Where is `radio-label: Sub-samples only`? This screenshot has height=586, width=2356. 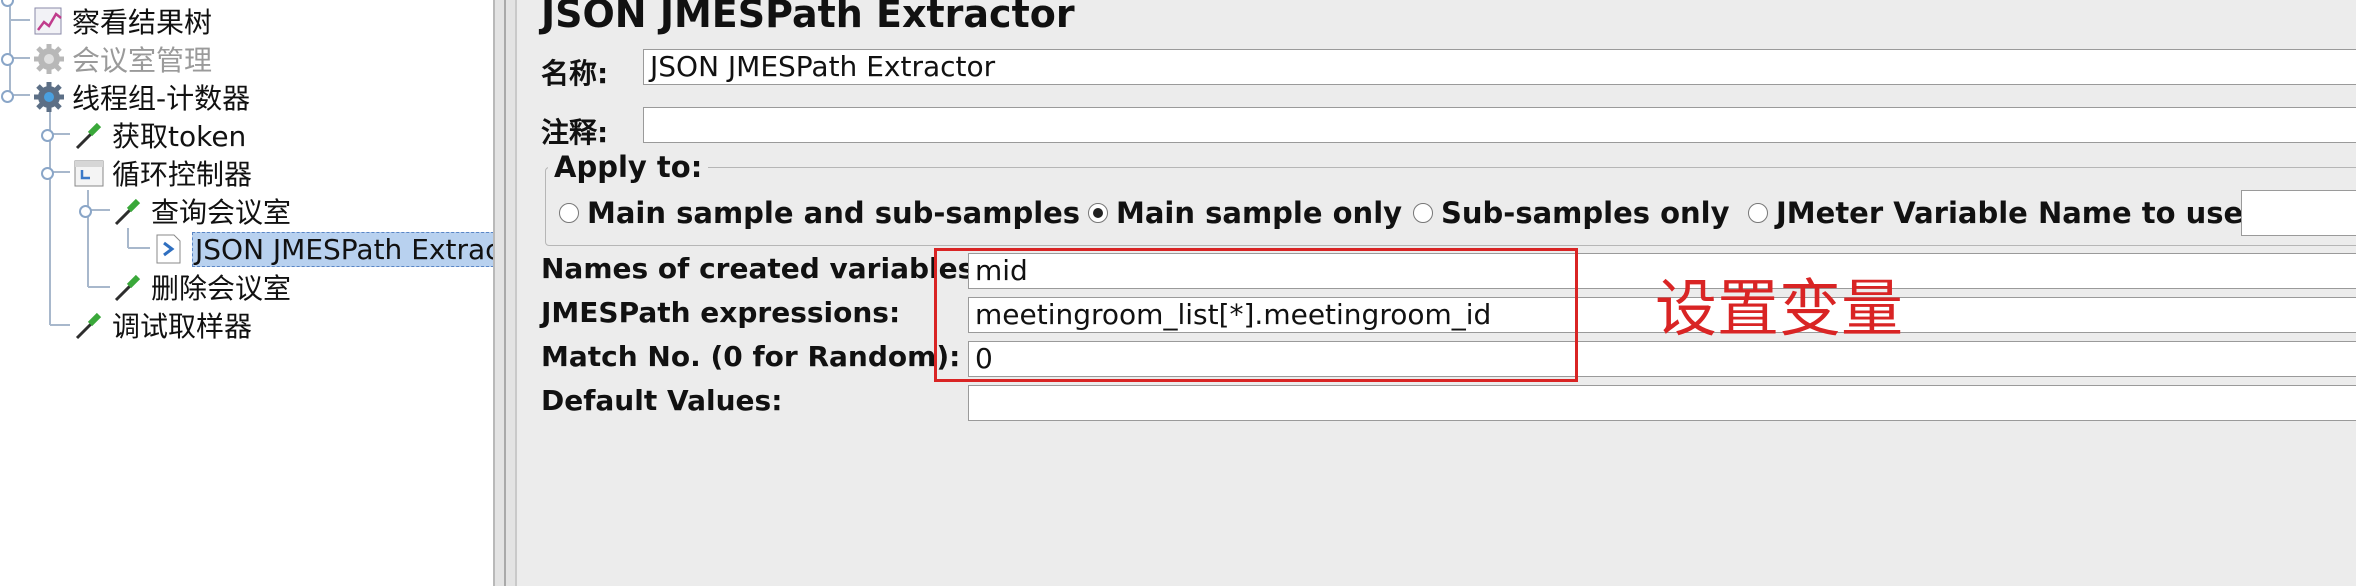 radio-label: Sub-samples only is located at coordinates (1585, 213).